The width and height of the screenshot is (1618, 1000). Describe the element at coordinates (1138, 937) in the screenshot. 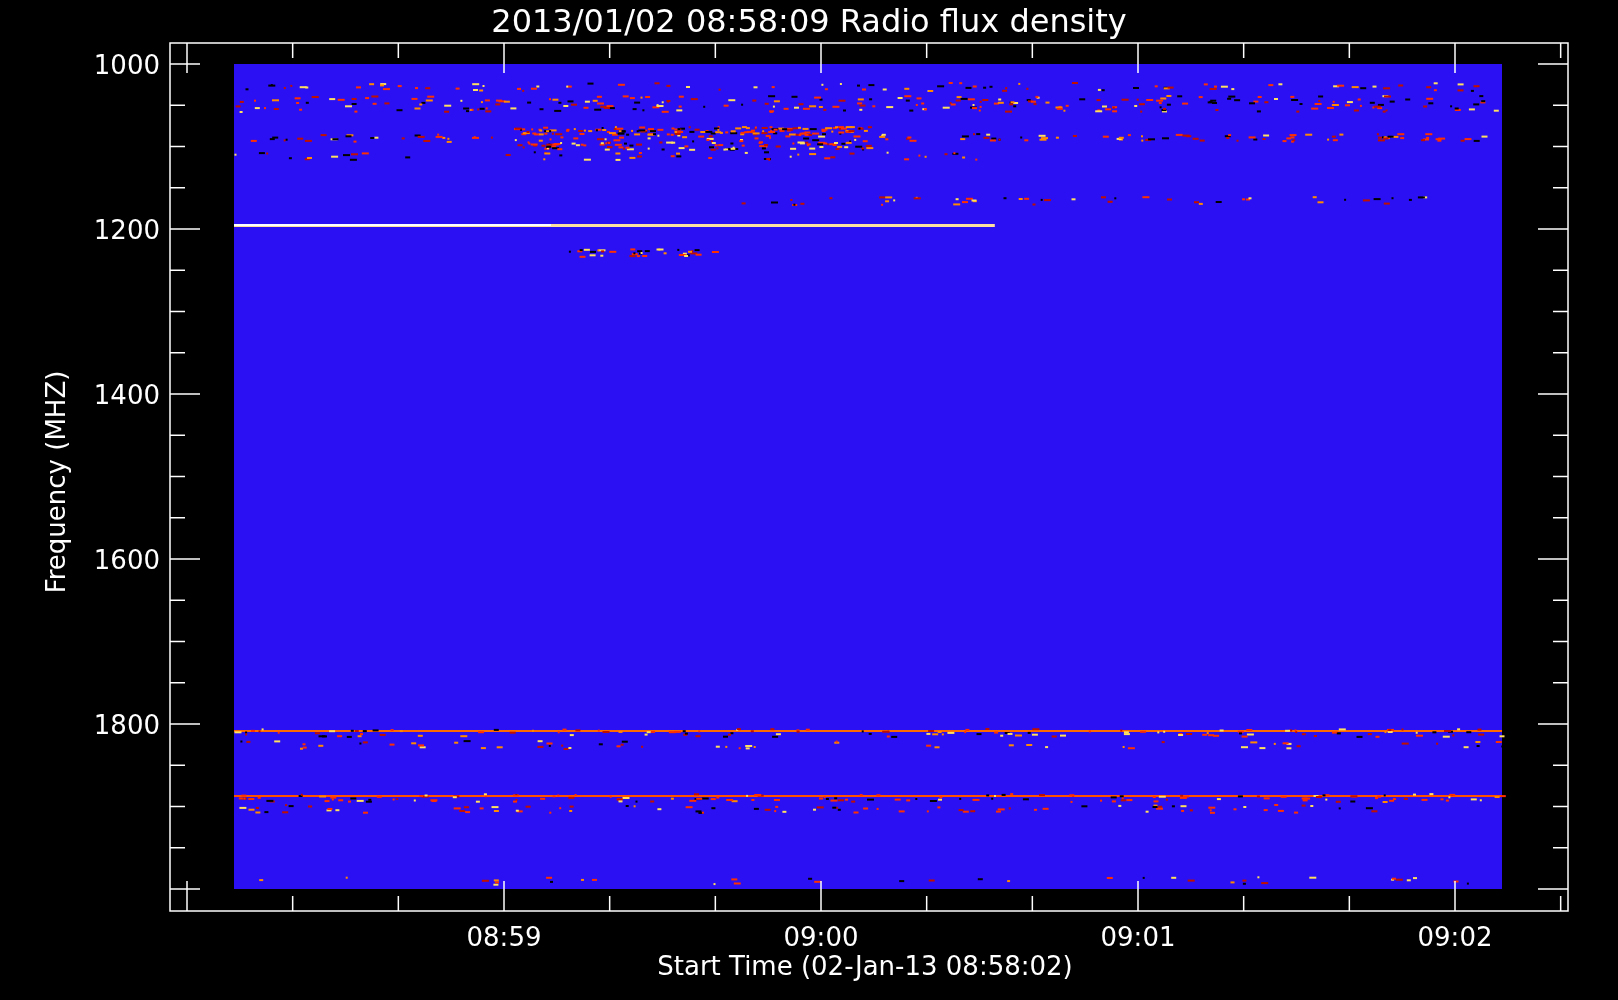

I see `axis-tick-label: 09:01` at that location.